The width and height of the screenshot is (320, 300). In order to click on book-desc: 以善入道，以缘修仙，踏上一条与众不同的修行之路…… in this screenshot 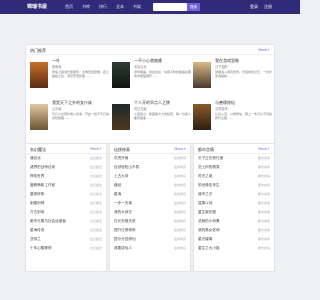, I will do `click(244, 116)`.